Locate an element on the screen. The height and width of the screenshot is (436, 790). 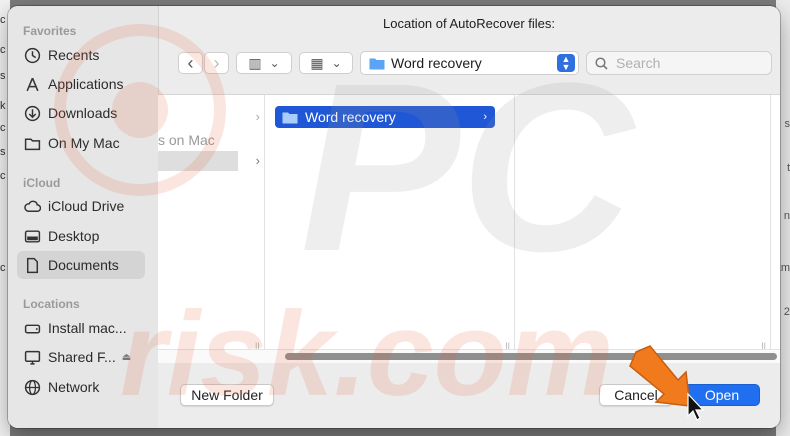
sidebar-header-icloud: iCloud is located at coordinates (42, 183).